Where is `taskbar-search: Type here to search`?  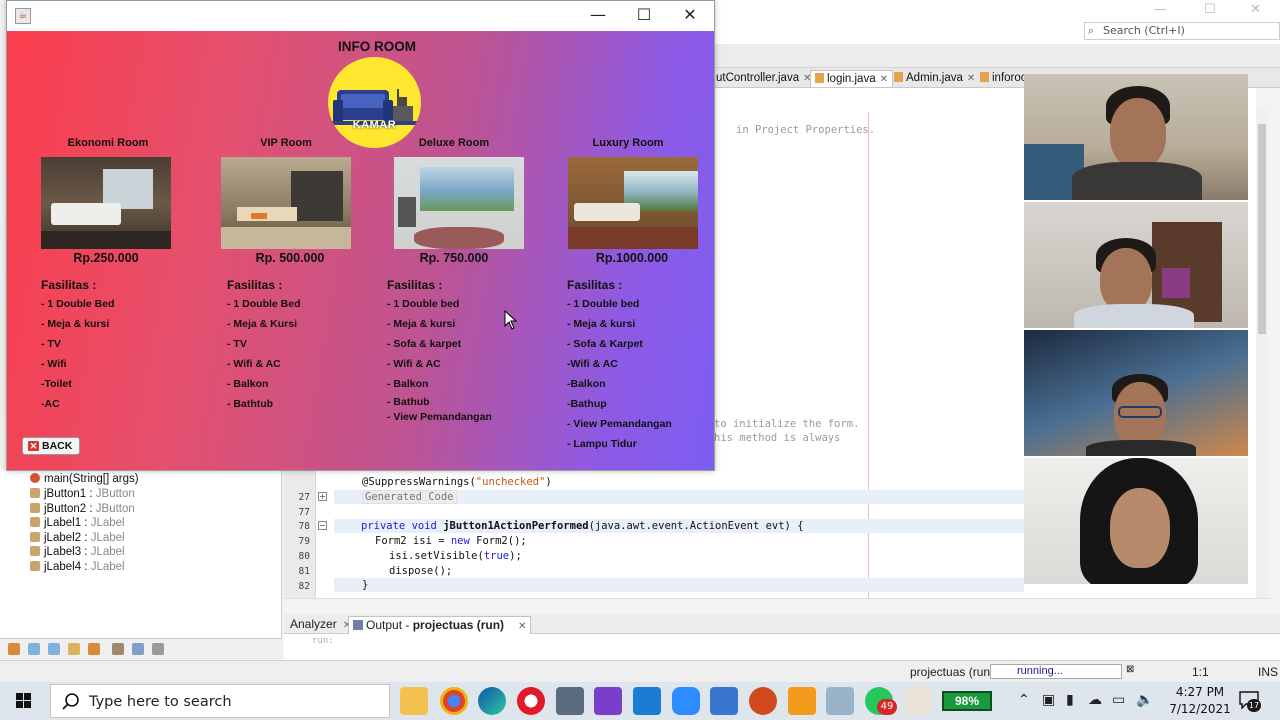
taskbar-search: Type here to search is located at coordinates (220, 701).